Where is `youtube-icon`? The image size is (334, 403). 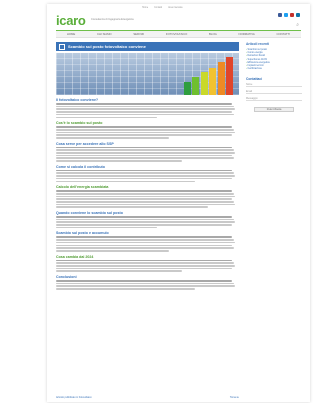
youtube-icon is located at coordinates (292, 15).